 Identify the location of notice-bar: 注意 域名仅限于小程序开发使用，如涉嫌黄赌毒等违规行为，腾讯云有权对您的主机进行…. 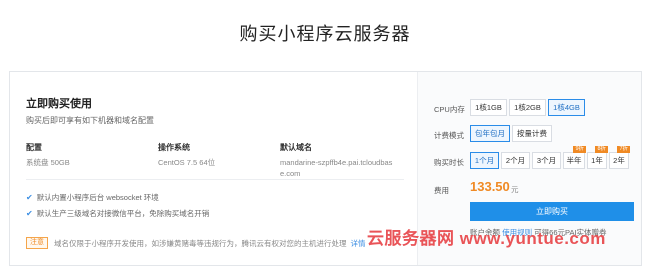
(216, 243).